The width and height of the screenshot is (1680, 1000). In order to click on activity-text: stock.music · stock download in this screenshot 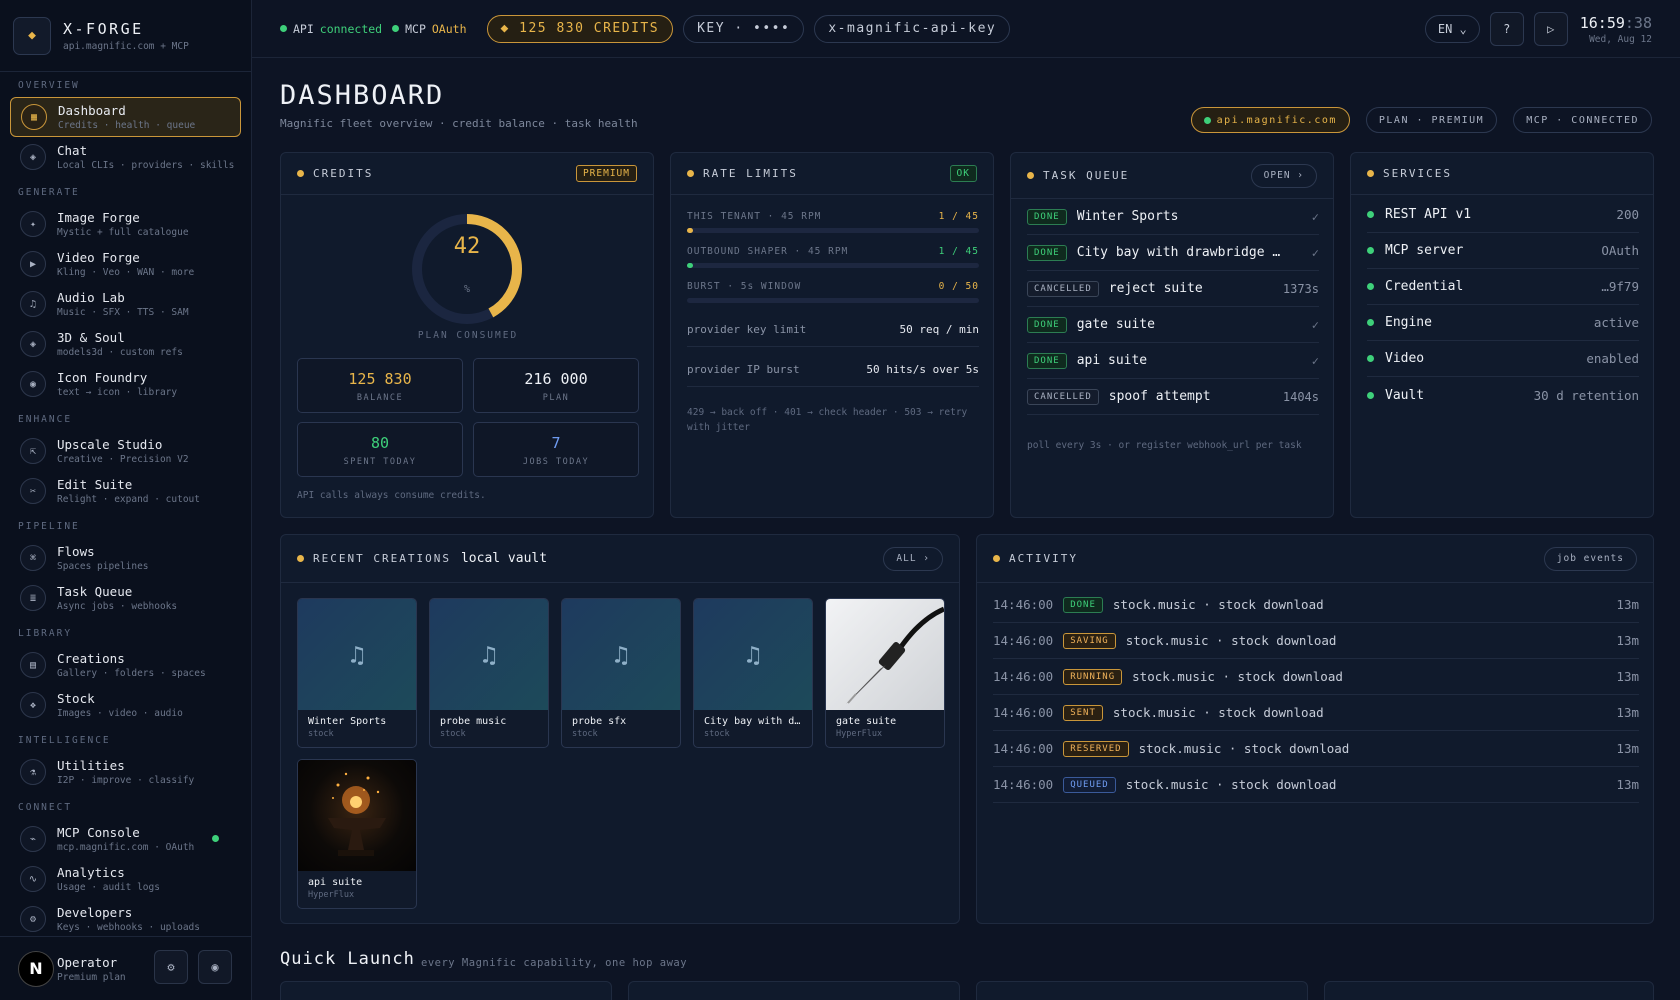, I will do `click(1237, 676)`.